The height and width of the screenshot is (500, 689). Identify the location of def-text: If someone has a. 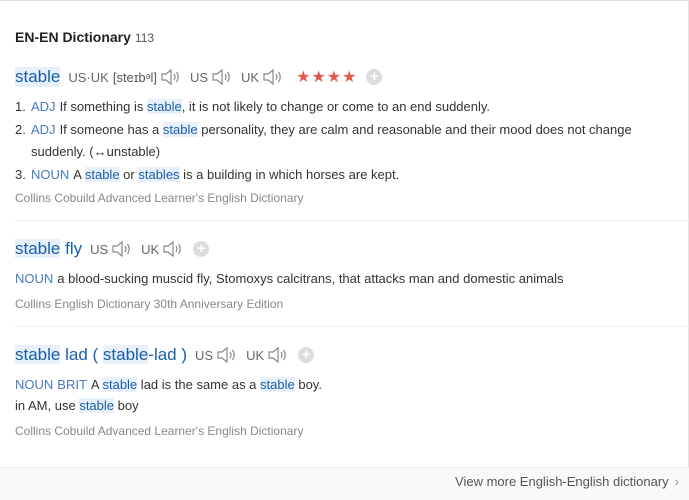
(111, 129).